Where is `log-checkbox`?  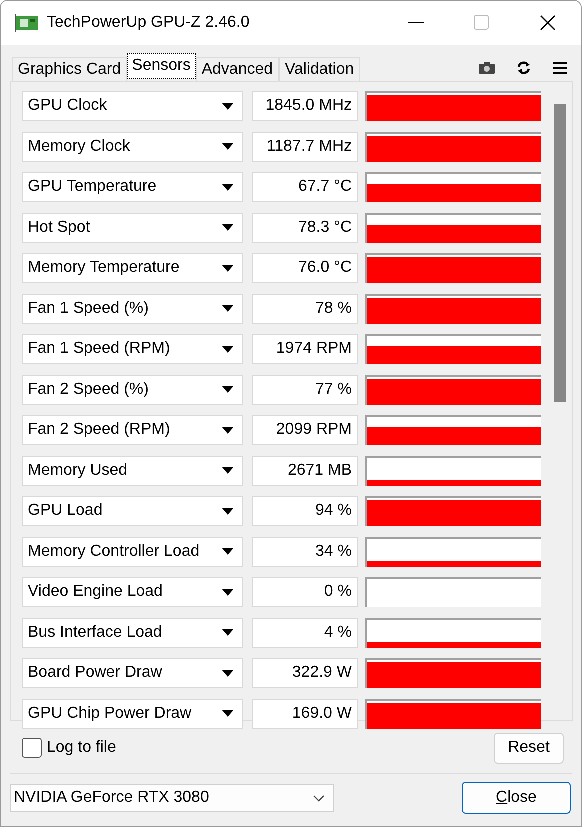 log-checkbox is located at coordinates (32, 748).